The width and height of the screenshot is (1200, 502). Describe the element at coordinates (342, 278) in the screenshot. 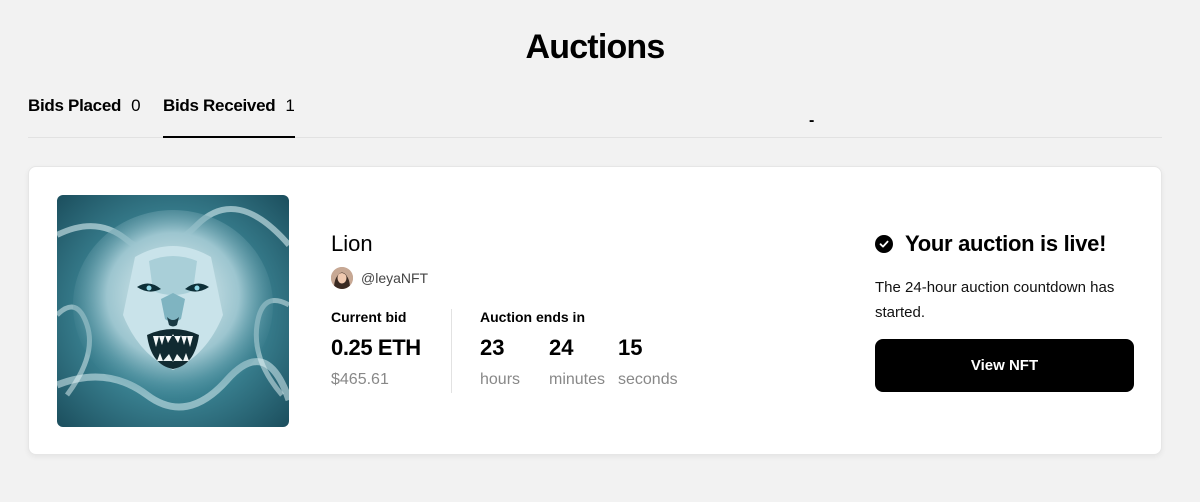

I see `creator-avatar-icon` at that location.